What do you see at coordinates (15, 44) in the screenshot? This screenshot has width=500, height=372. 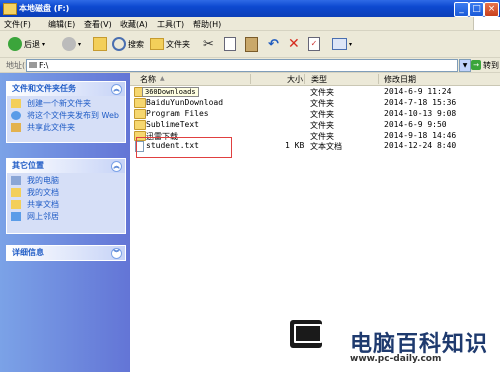 I see `back-arrow-icon` at bounding box center [15, 44].